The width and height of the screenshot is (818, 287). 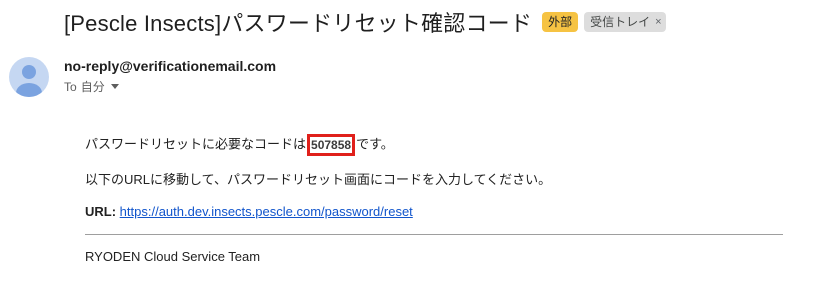 What do you see at coordinates (29, 81) in the screenshot?
I see `default-person-avatar-icon` at bounding box center [29, 81].